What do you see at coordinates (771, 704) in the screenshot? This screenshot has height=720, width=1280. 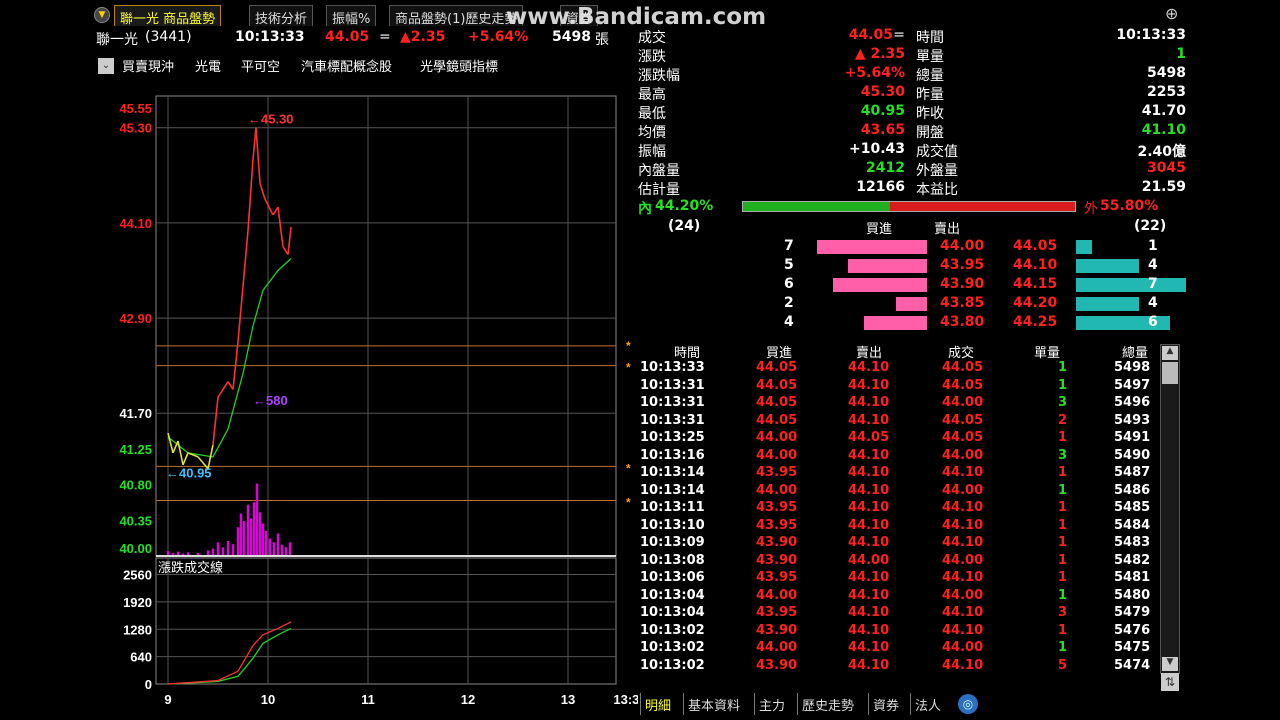 I see `tab-main-force: 主力` at bounding box center [771, 704].